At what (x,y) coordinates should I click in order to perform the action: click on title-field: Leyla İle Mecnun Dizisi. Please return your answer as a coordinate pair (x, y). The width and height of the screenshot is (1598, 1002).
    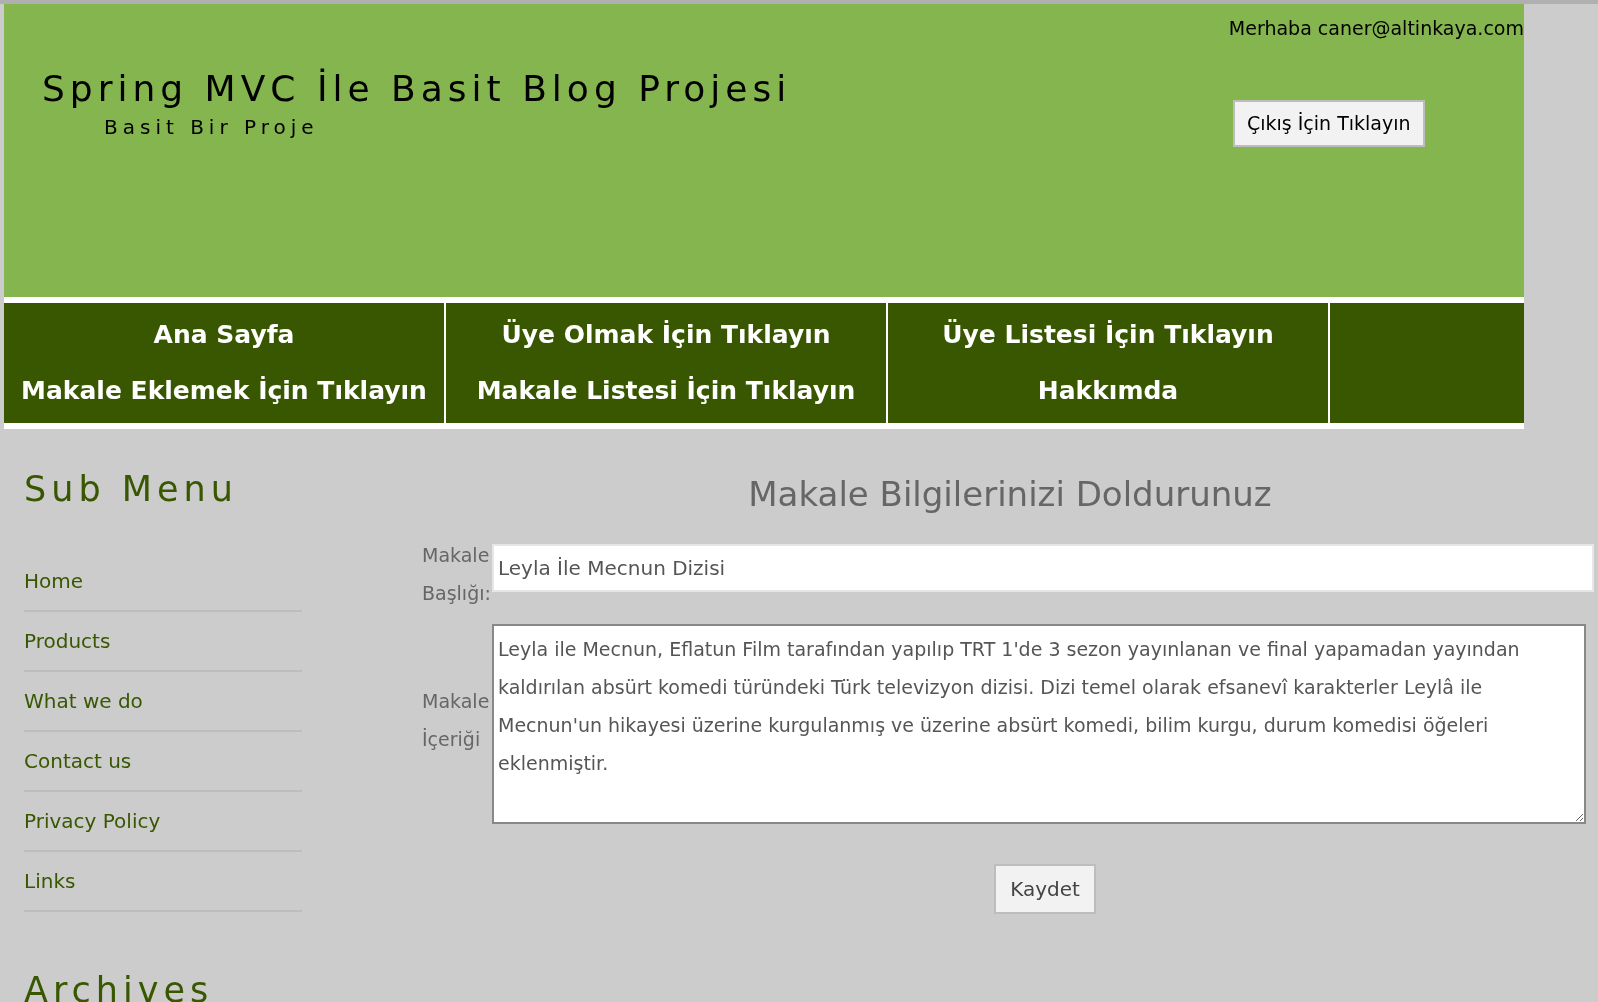
    Looking at the image, I should click on (1043, 568).